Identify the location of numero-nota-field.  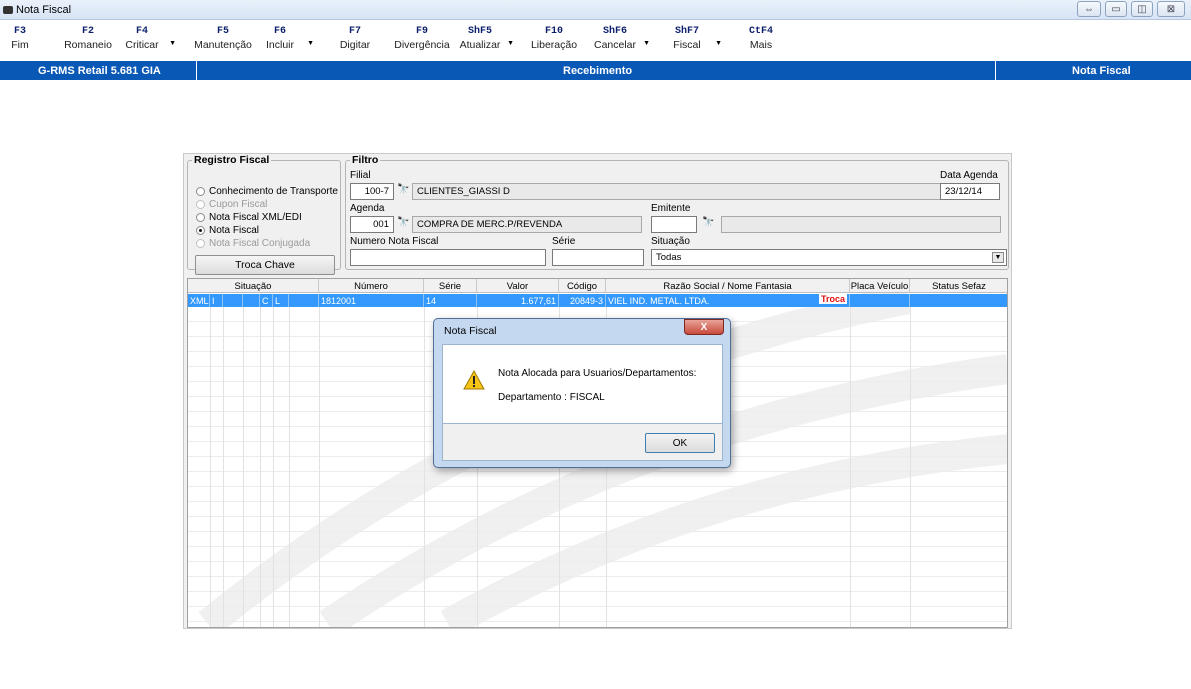
(448, 257).